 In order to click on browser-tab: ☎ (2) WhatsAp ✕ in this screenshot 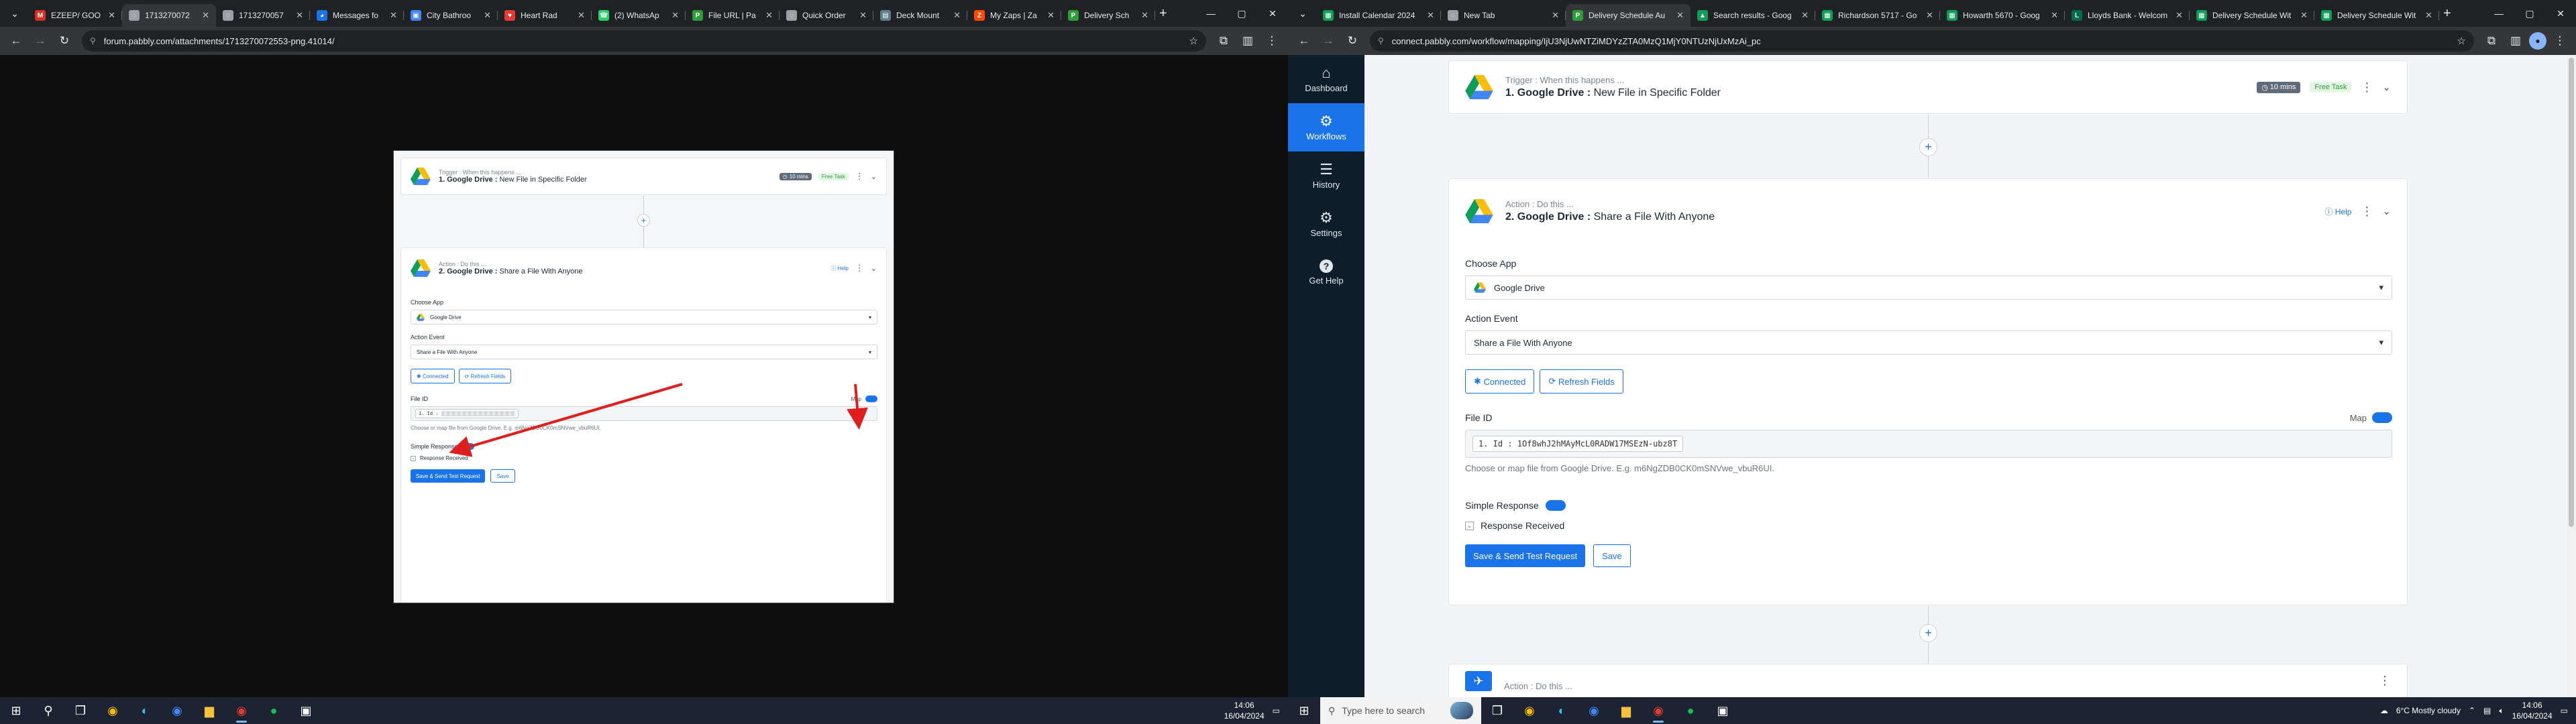, I will do `click(639, 15)`.